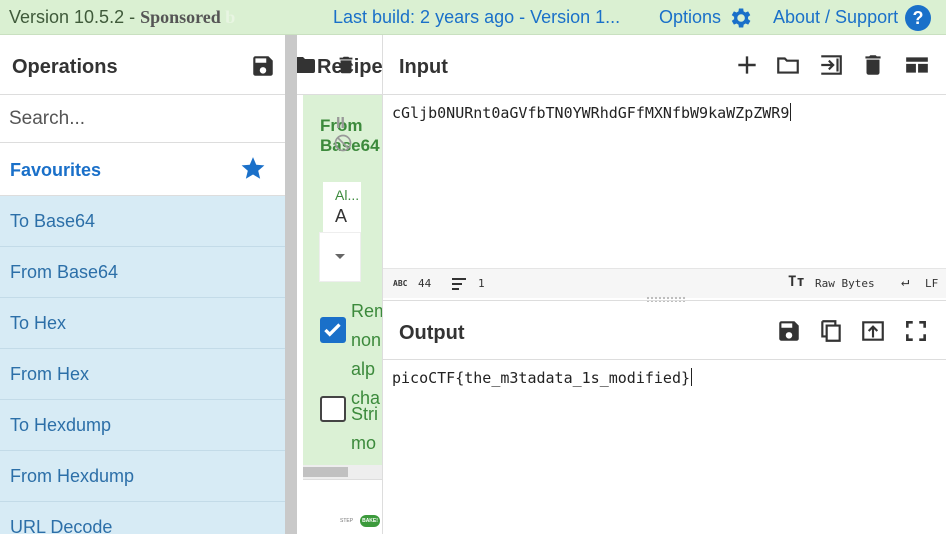 The image size is (946, 534). I want to click on help-icon: ?, so click(918, 18).